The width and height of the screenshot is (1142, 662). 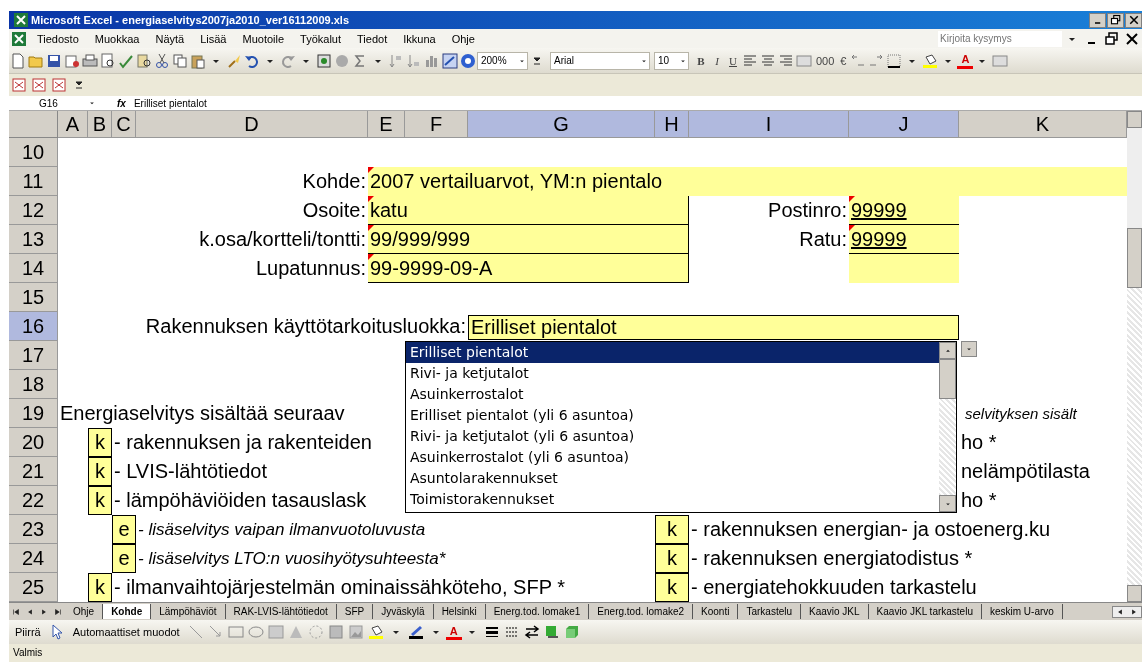 I want to click on menu-item: Näytä, so click(x=170, y=38).